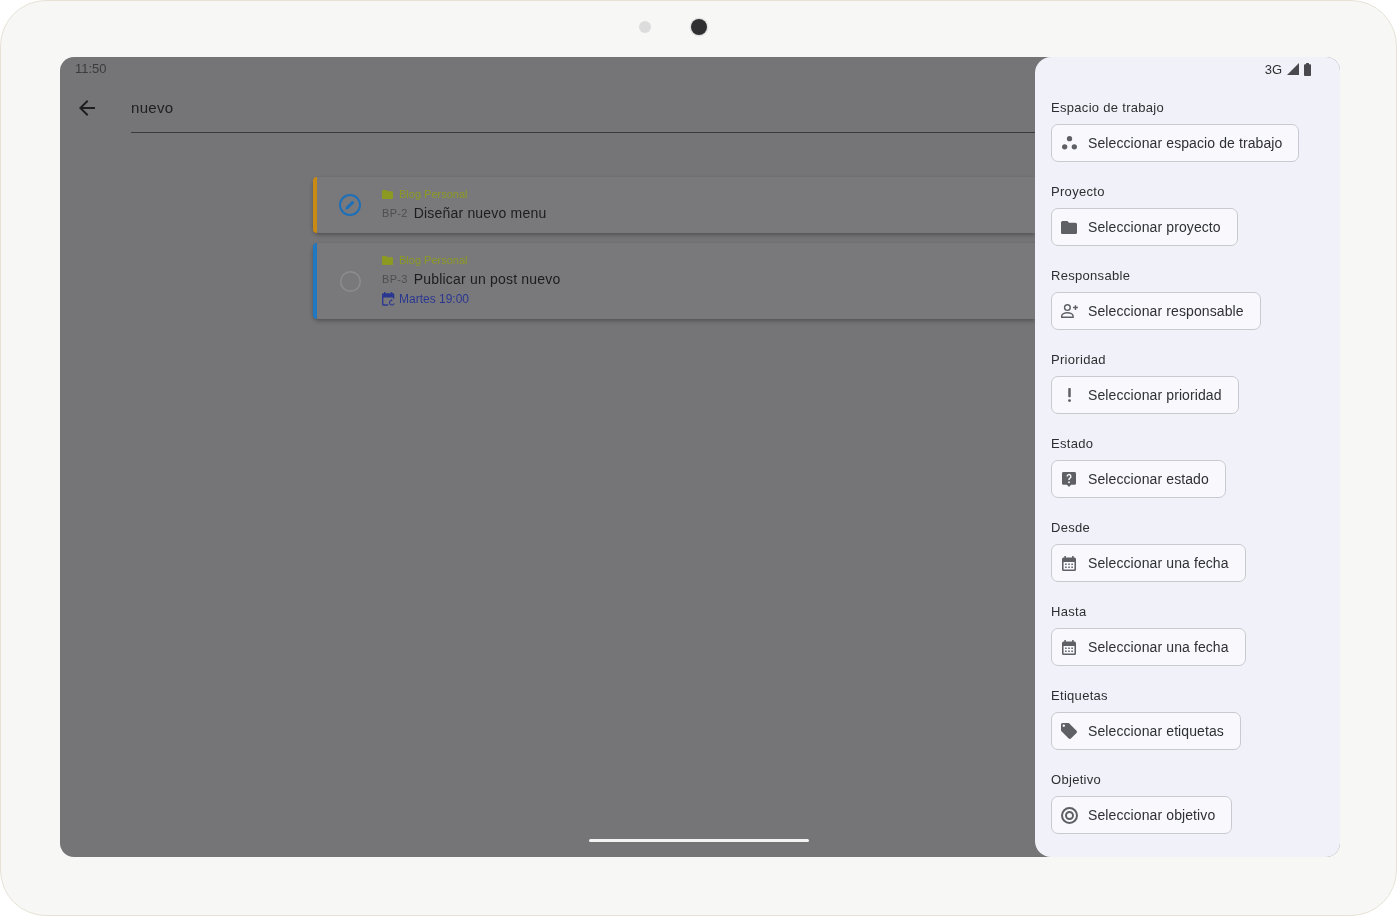  I want to click on task-title: Publicar un post nuevo, so click(487, 279).